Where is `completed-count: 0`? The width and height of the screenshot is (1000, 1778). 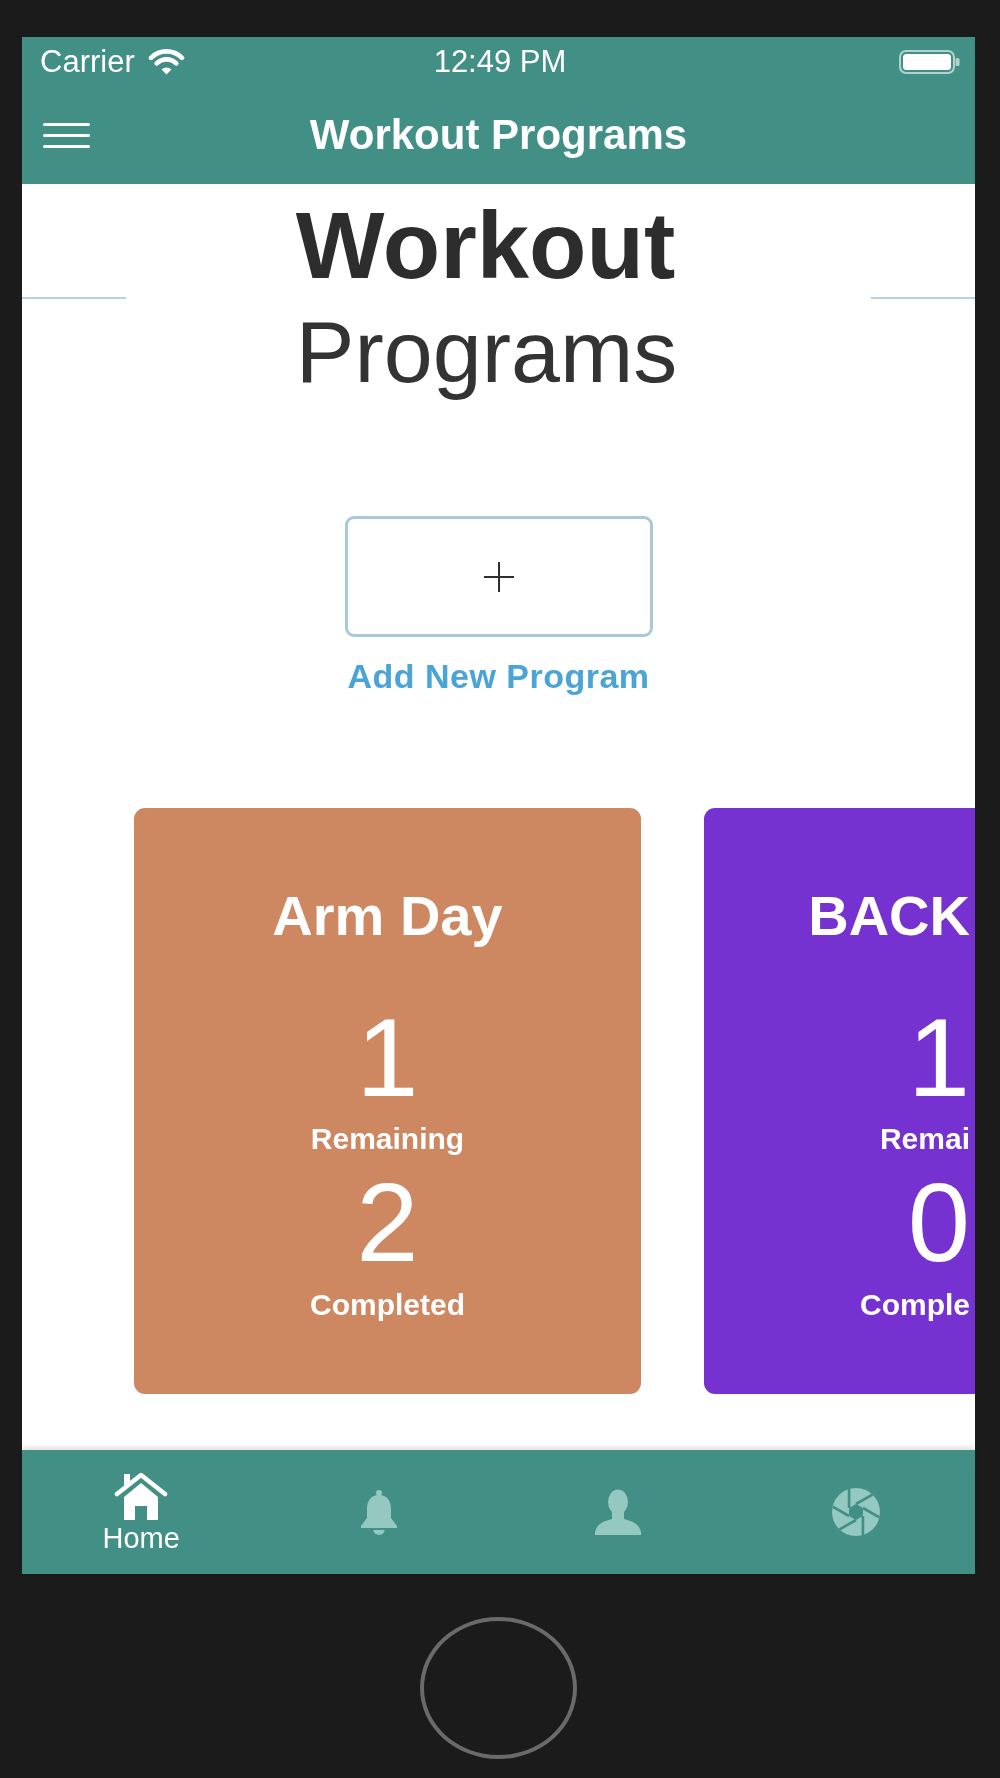
completed-count: 0 is located at coordinates (938, 1223).